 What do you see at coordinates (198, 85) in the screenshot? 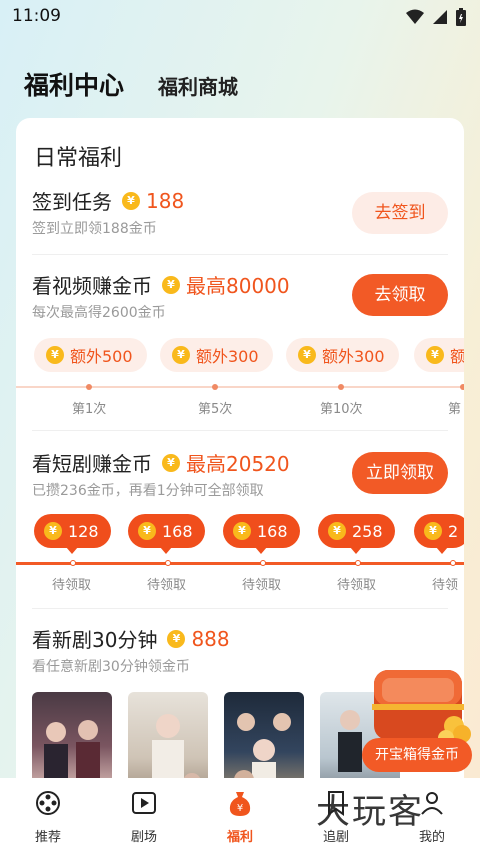
I see `tab-welfare-shop: 福利商城` at bounding box center [198, 85].